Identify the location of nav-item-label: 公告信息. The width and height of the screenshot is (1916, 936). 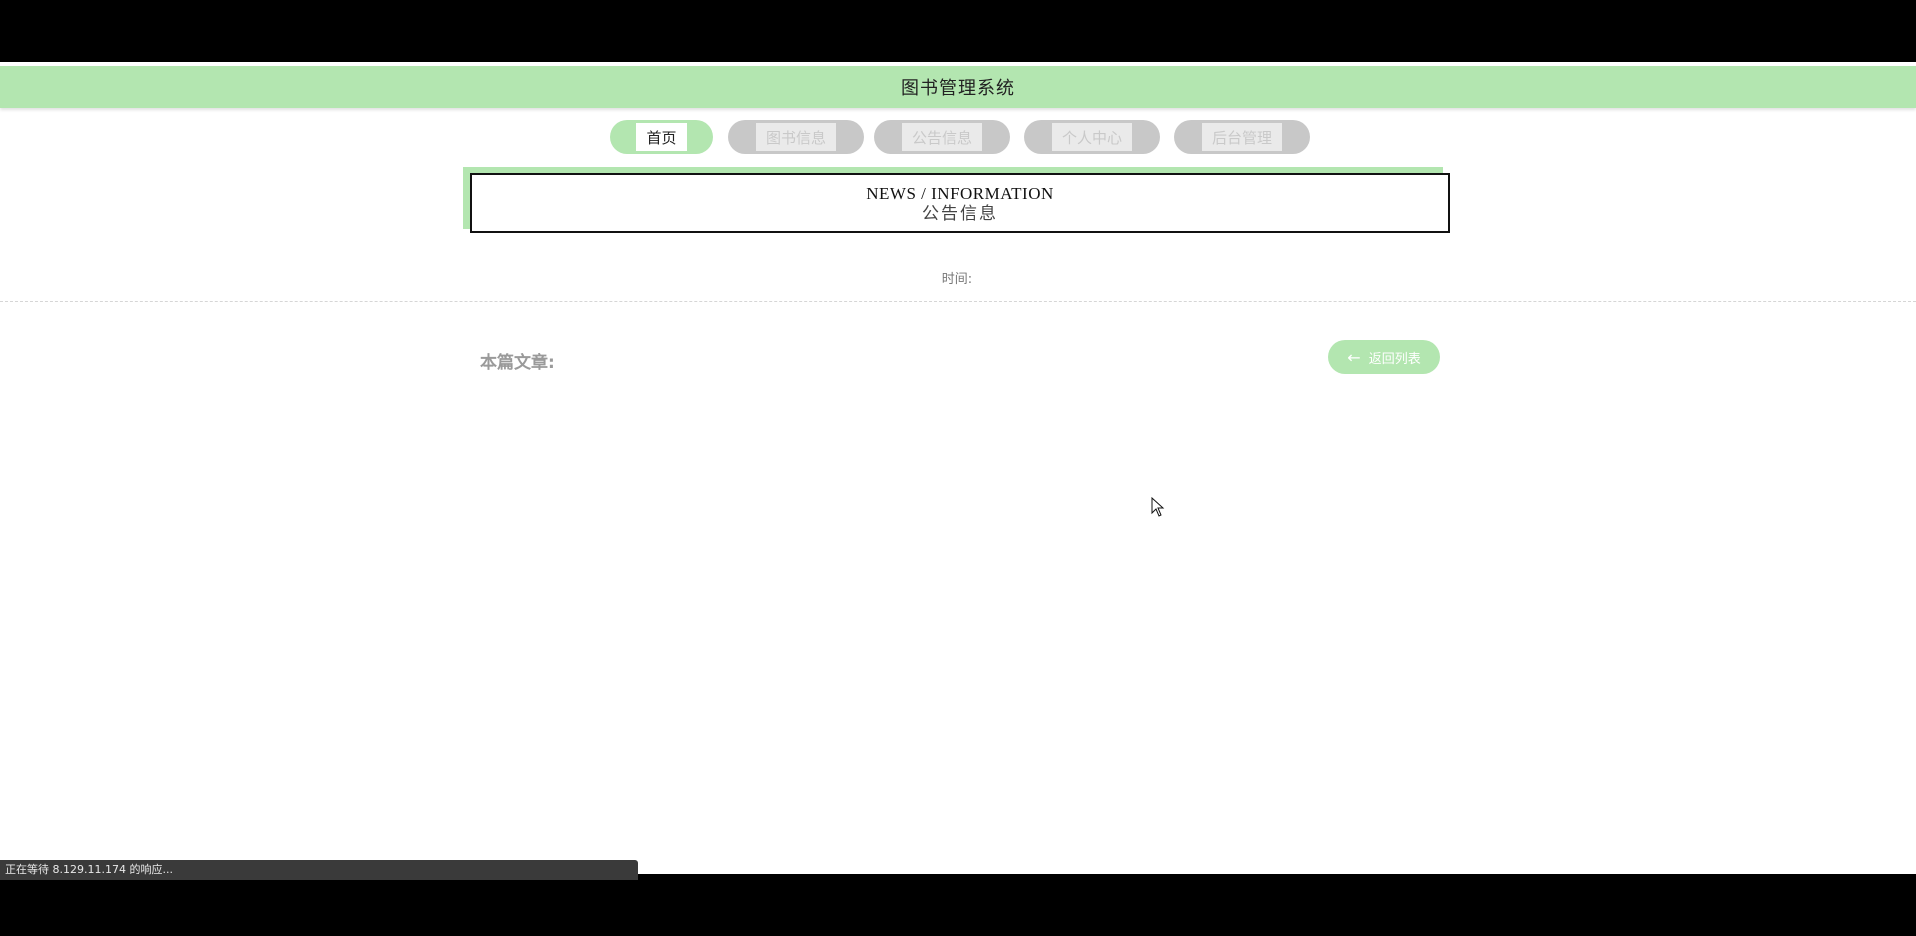
(941, 137).